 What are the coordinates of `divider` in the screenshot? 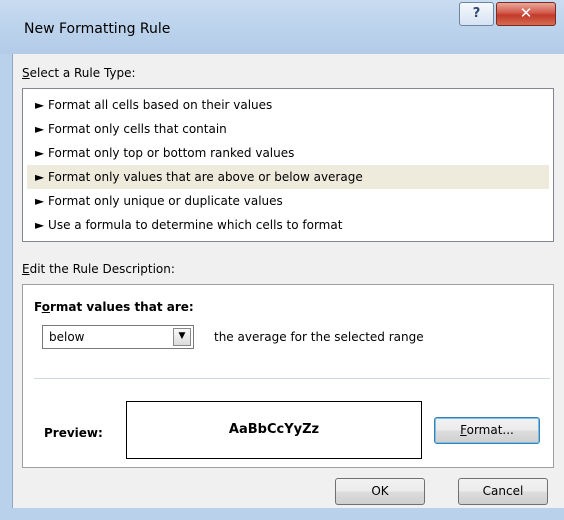 It's located at (292, 378).